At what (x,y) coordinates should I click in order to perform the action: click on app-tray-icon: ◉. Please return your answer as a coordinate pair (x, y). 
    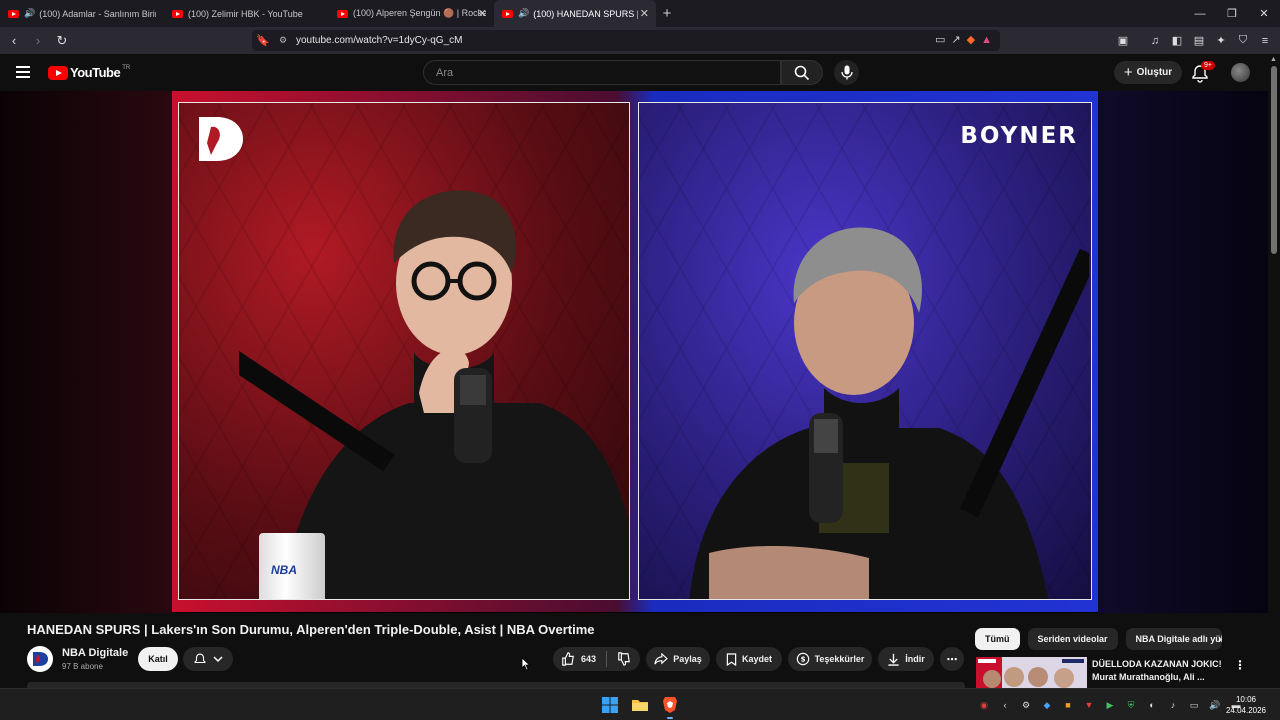
    Looking at the image, I should click on (984, 705).